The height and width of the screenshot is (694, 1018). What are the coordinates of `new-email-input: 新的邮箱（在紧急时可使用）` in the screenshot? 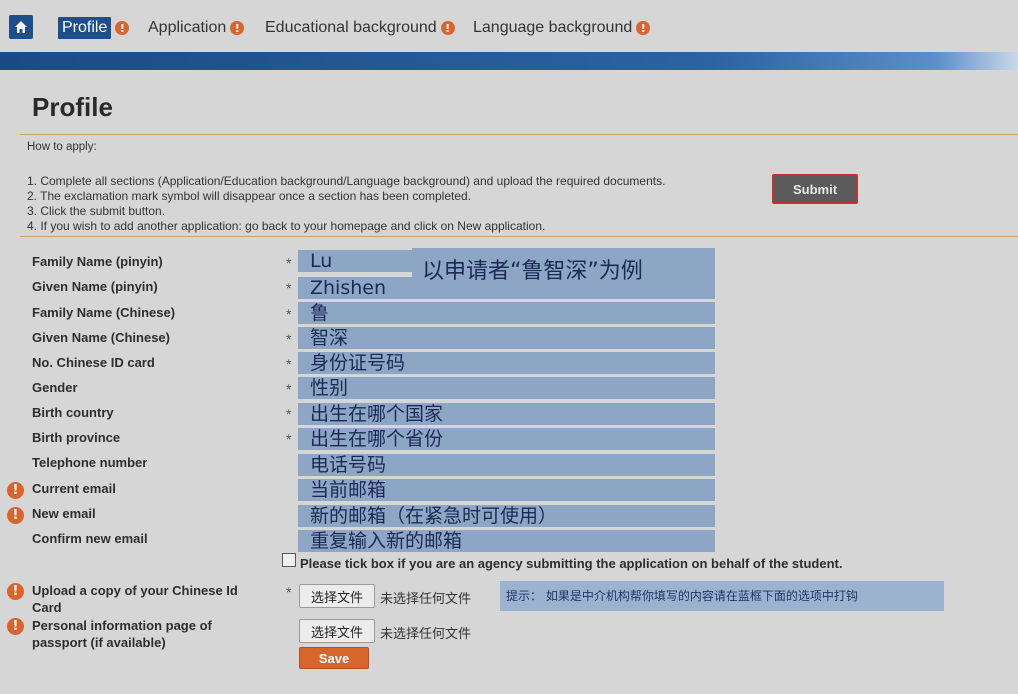 It's located at (506, 516).